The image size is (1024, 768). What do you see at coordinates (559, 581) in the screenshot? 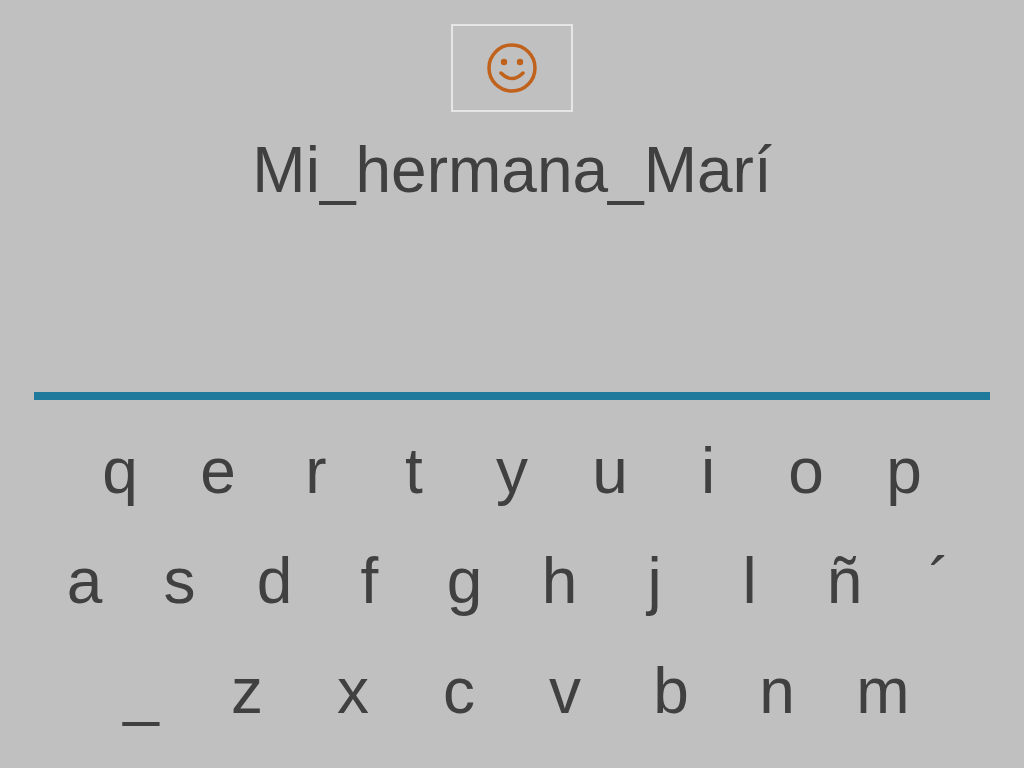
I see `letter-key: h` at bounding box center [559, 581].